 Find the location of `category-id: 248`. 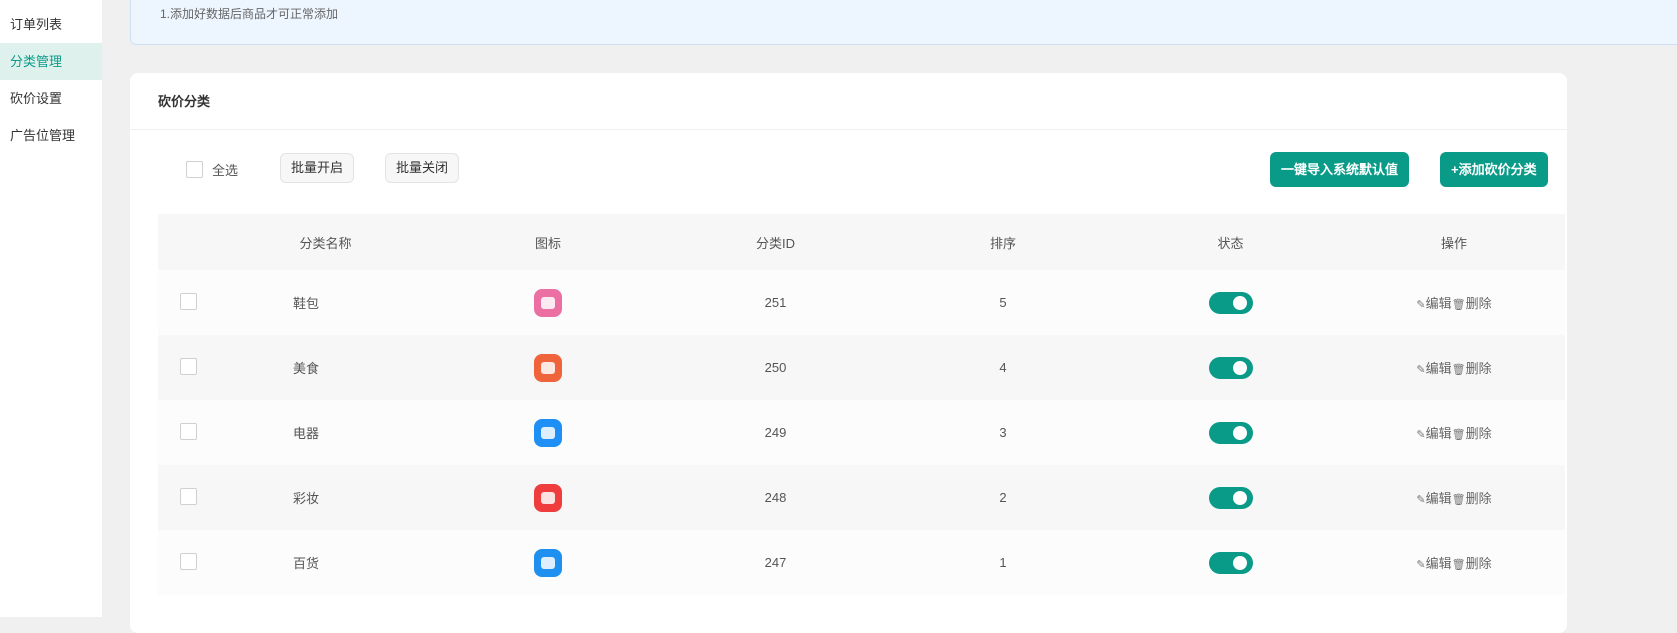

category-id: 248 is located at coordinates (775, 497).